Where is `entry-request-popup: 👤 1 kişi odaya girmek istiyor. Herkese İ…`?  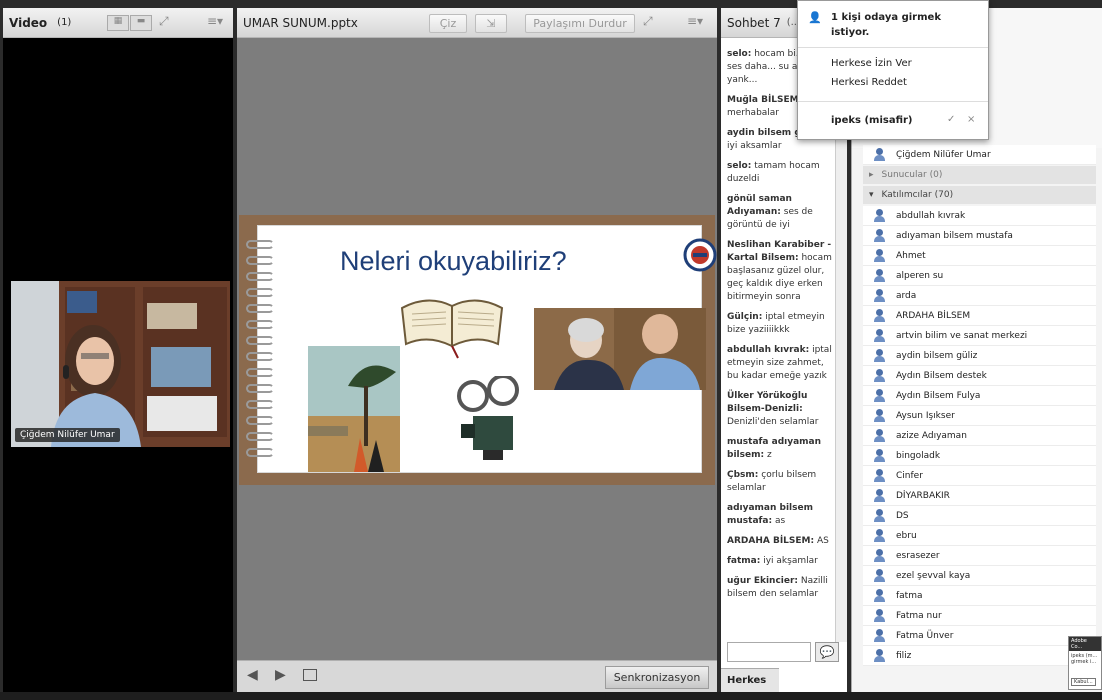
entry-request-popup: 👤 1 kişi odaya girmek istiyor. Herkese İ… is located at coordinates (893, 70).